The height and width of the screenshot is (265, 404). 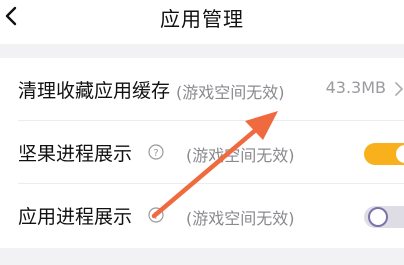 What do you see at coordinates (384, 154) in the screenshot?
I see `nut-process-toggle` at bounding box center [384, 154].